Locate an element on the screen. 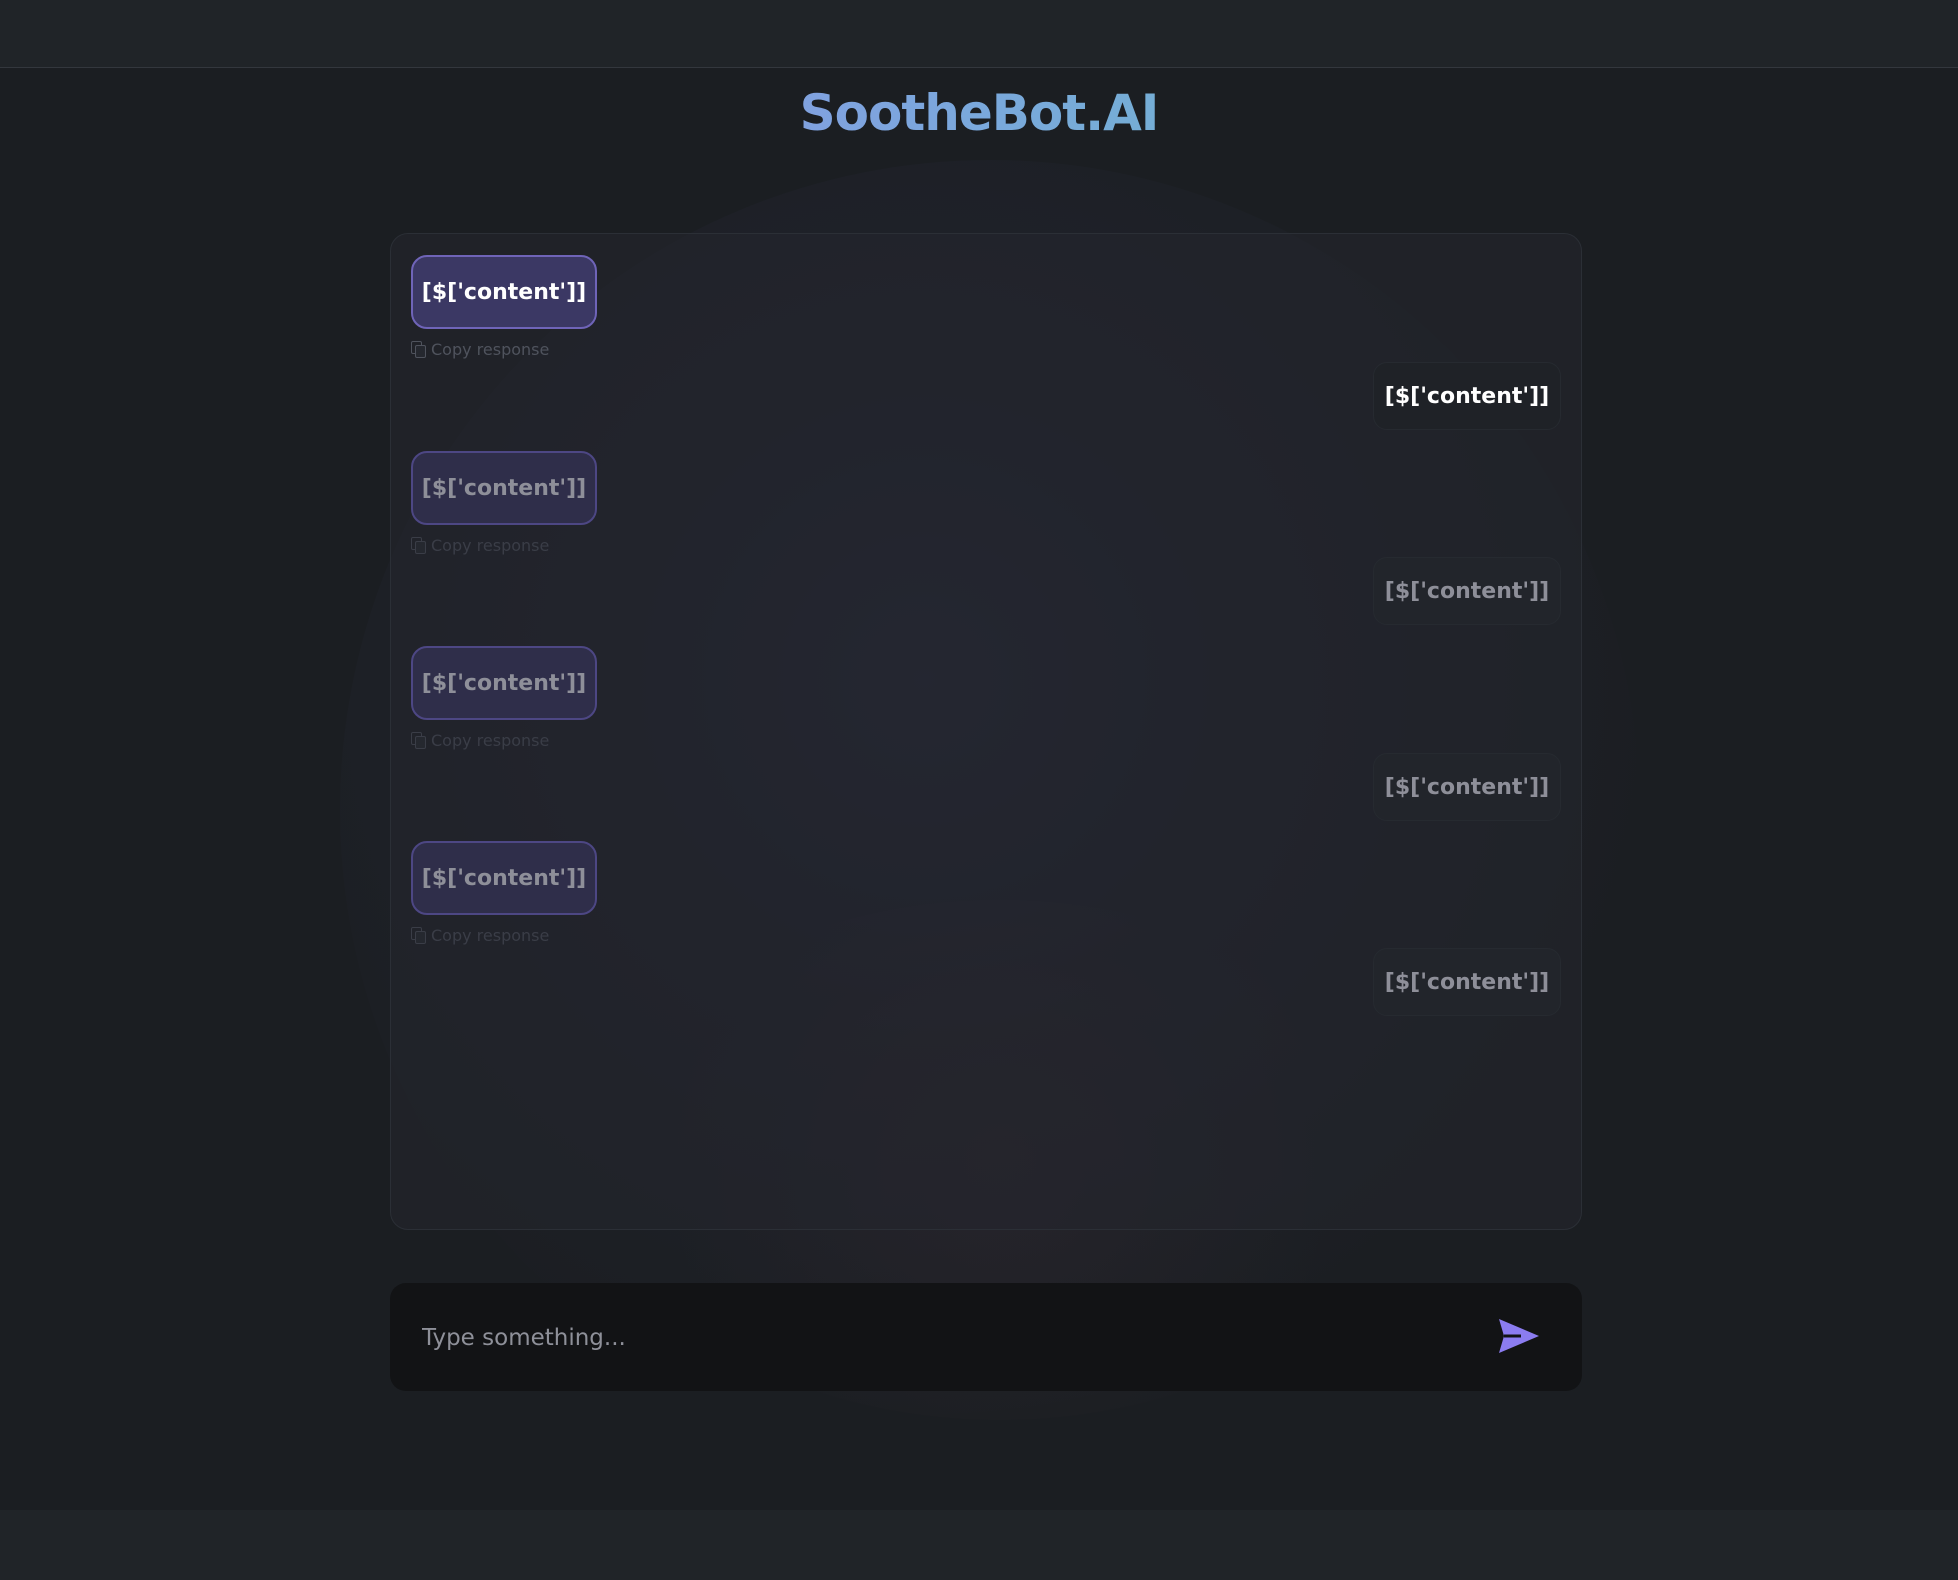 This screenshot has width=1958, height=1580. top-bar is located at coordinates (979, 34).